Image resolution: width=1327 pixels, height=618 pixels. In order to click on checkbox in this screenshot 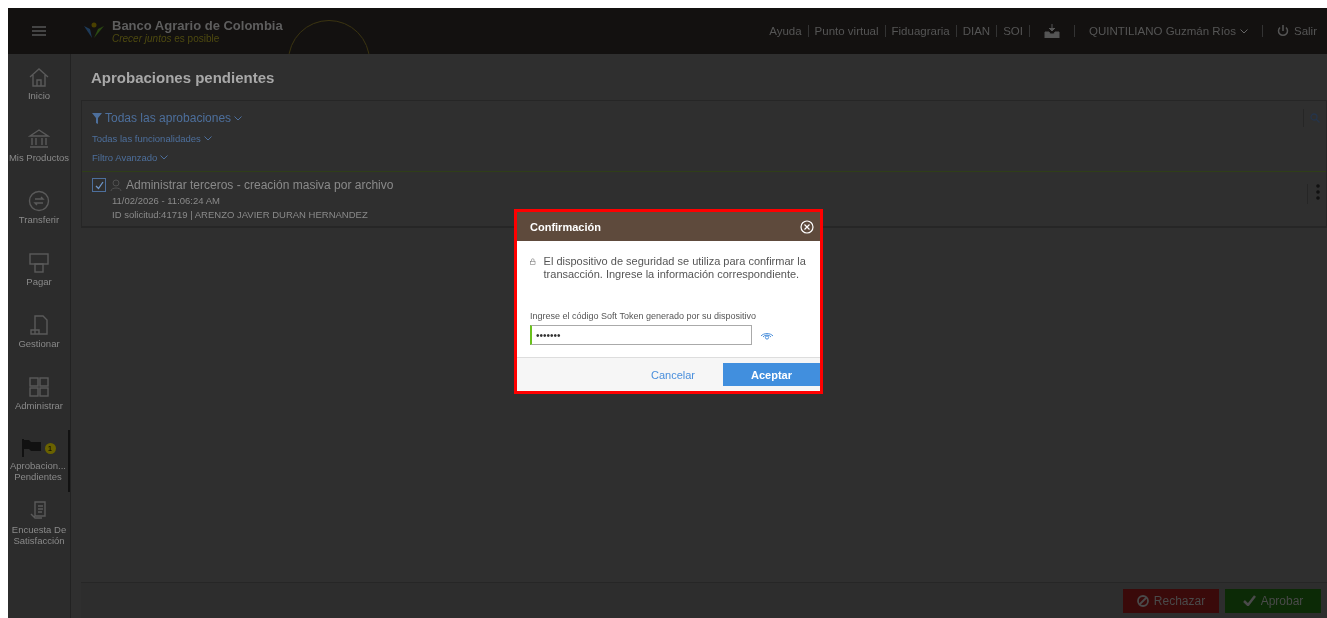, I will do `click(99, 185)`.